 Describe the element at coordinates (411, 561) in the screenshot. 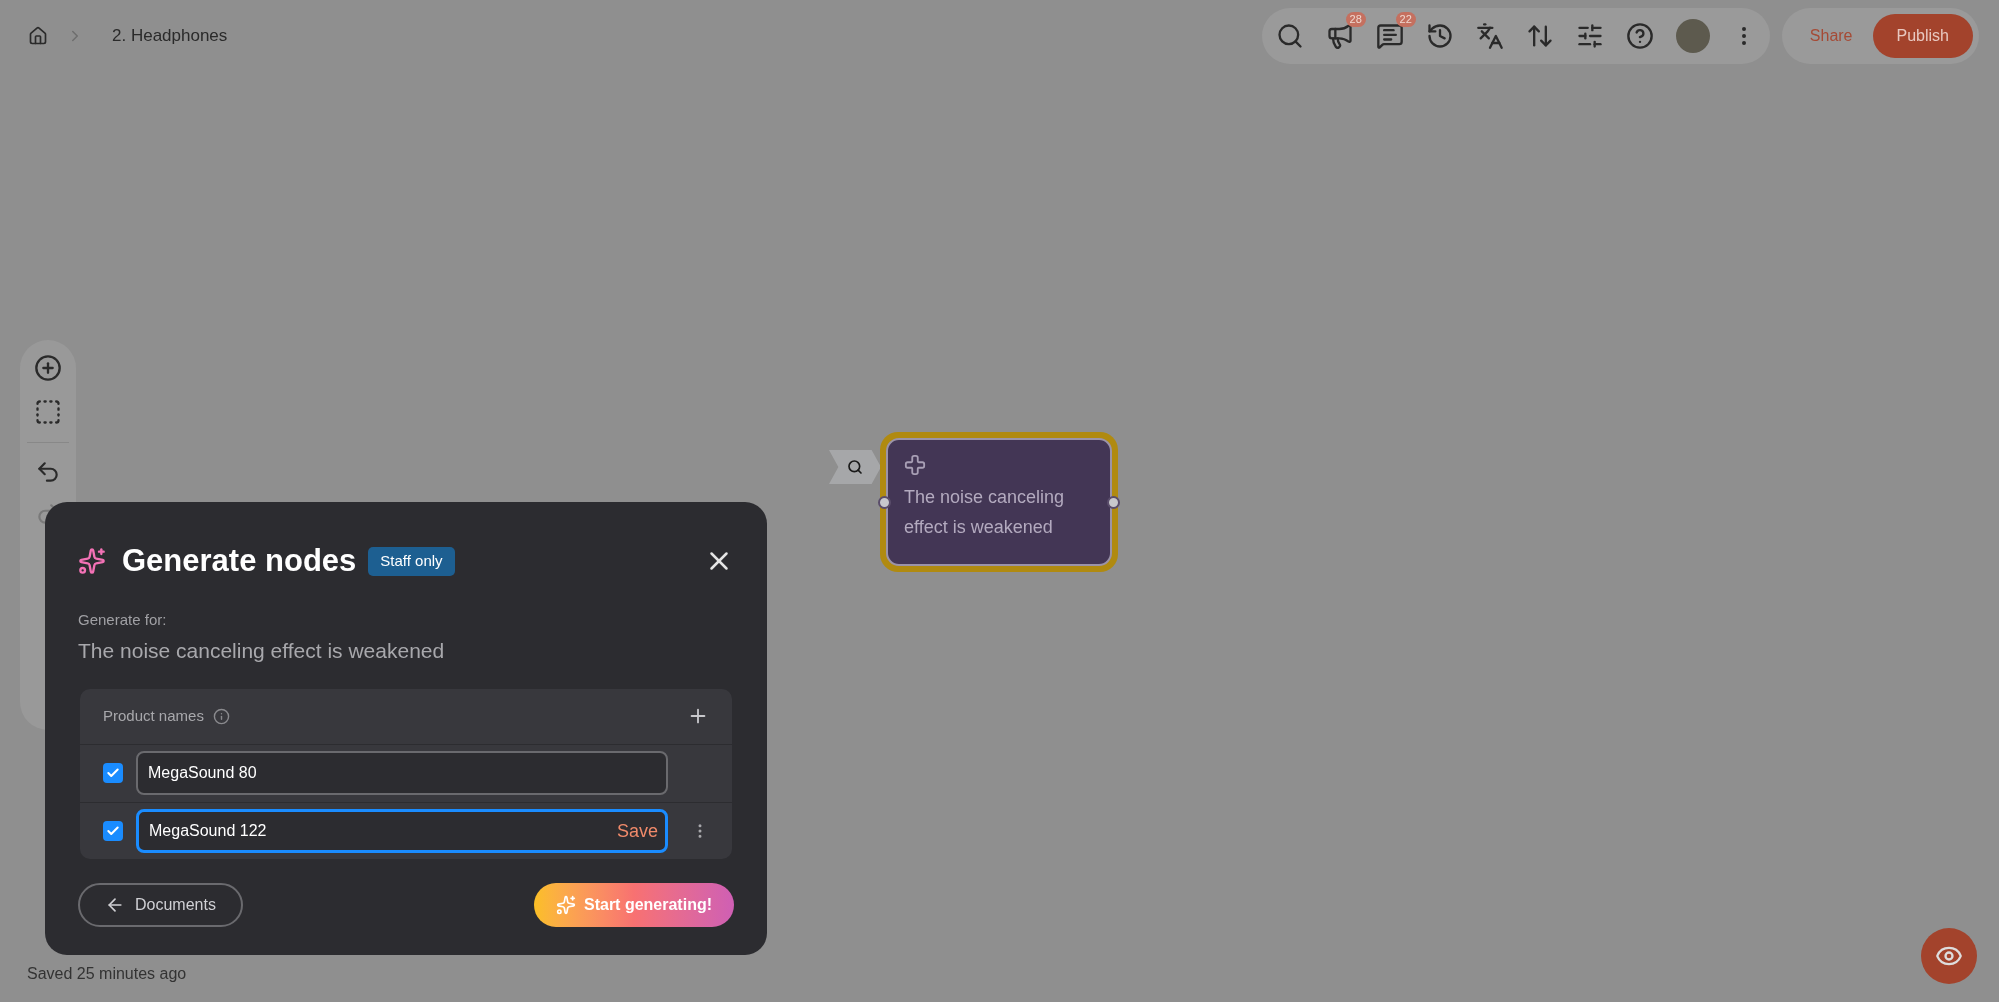

I see `staff-badge: Staff only` at that location.